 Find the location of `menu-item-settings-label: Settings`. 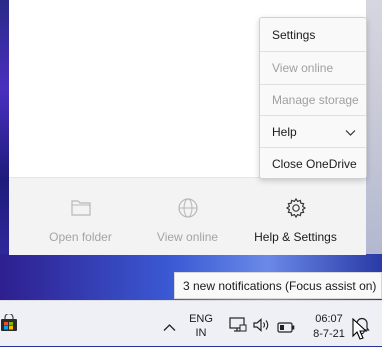

menu-item-settings-label: Settings is located at coordinates (294, 34).